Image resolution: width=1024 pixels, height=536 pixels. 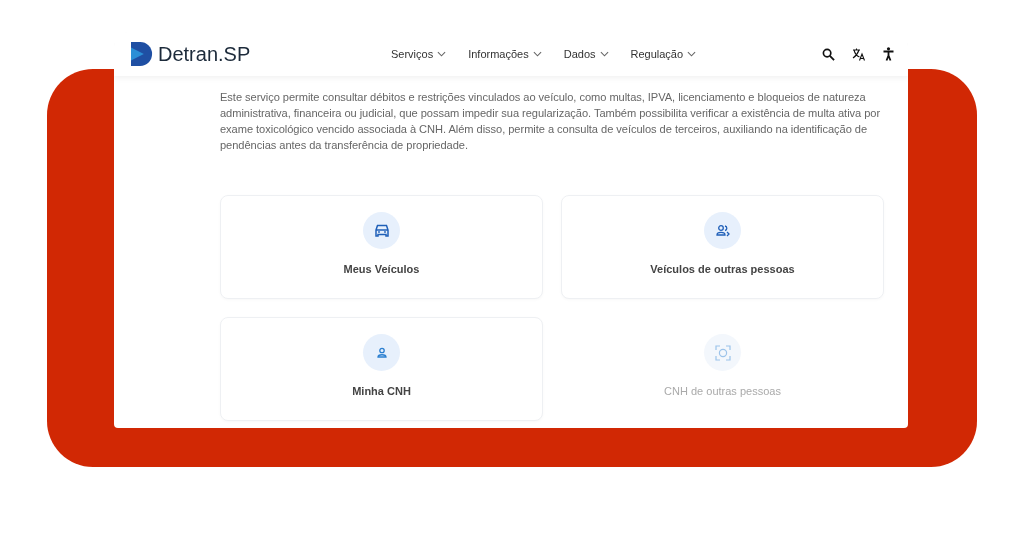 What do you see at coordinates (505, 54) in the screenshot?
I see `nav-menu-item: Informações` at bounding box center [505, 54].